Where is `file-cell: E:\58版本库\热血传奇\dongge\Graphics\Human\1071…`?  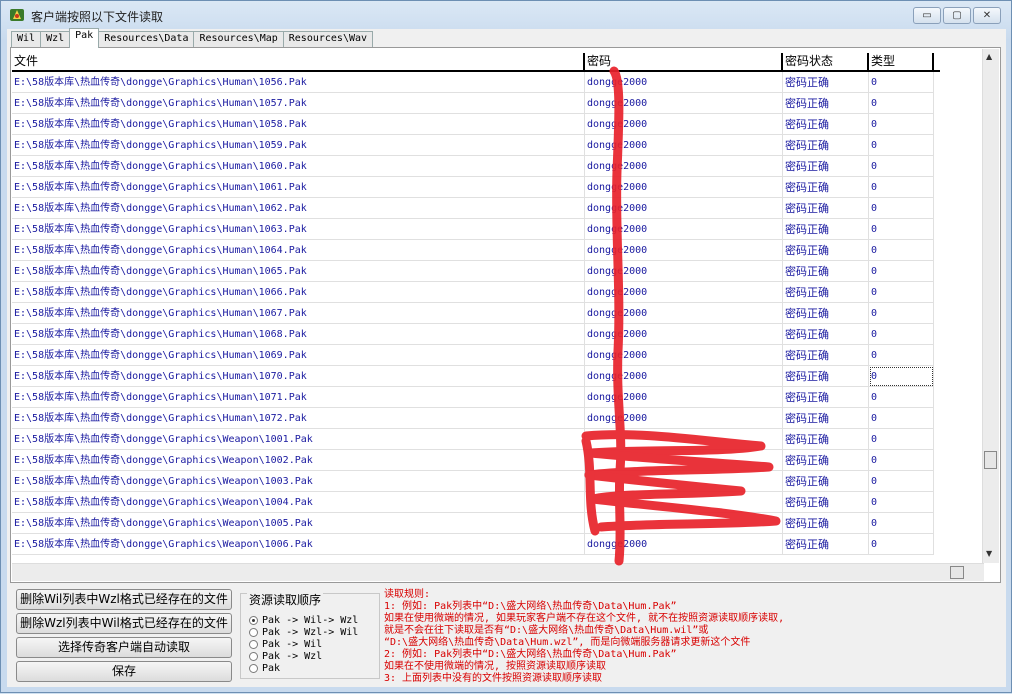
file-cell: E:\58版本库\热血传奇\dongge\Graphics\Human\1071… is located at coordinates (298, 397).